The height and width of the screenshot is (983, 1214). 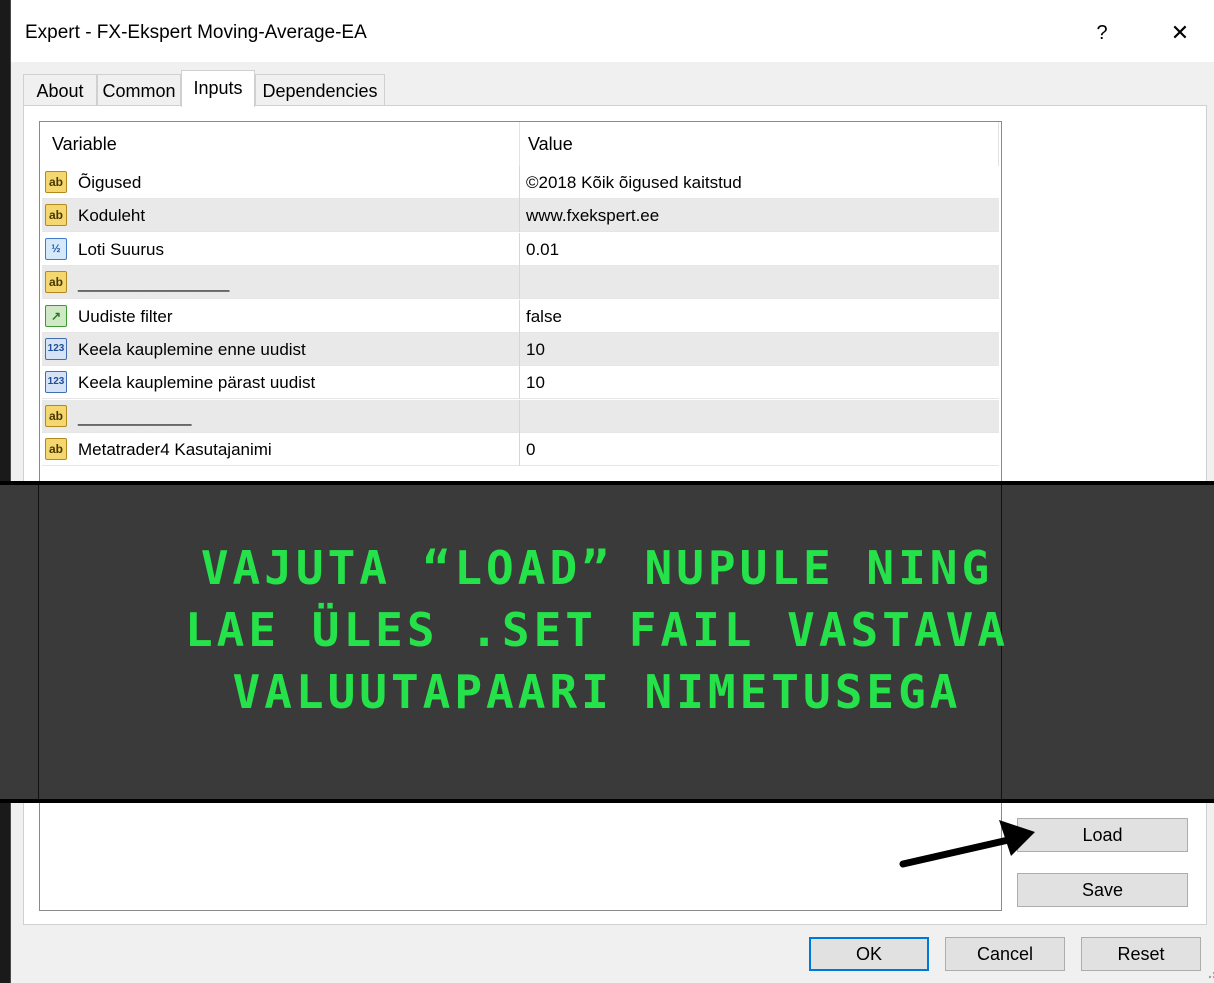 I want to click on arrow-pointer-icon, so click(x=967, y=844).